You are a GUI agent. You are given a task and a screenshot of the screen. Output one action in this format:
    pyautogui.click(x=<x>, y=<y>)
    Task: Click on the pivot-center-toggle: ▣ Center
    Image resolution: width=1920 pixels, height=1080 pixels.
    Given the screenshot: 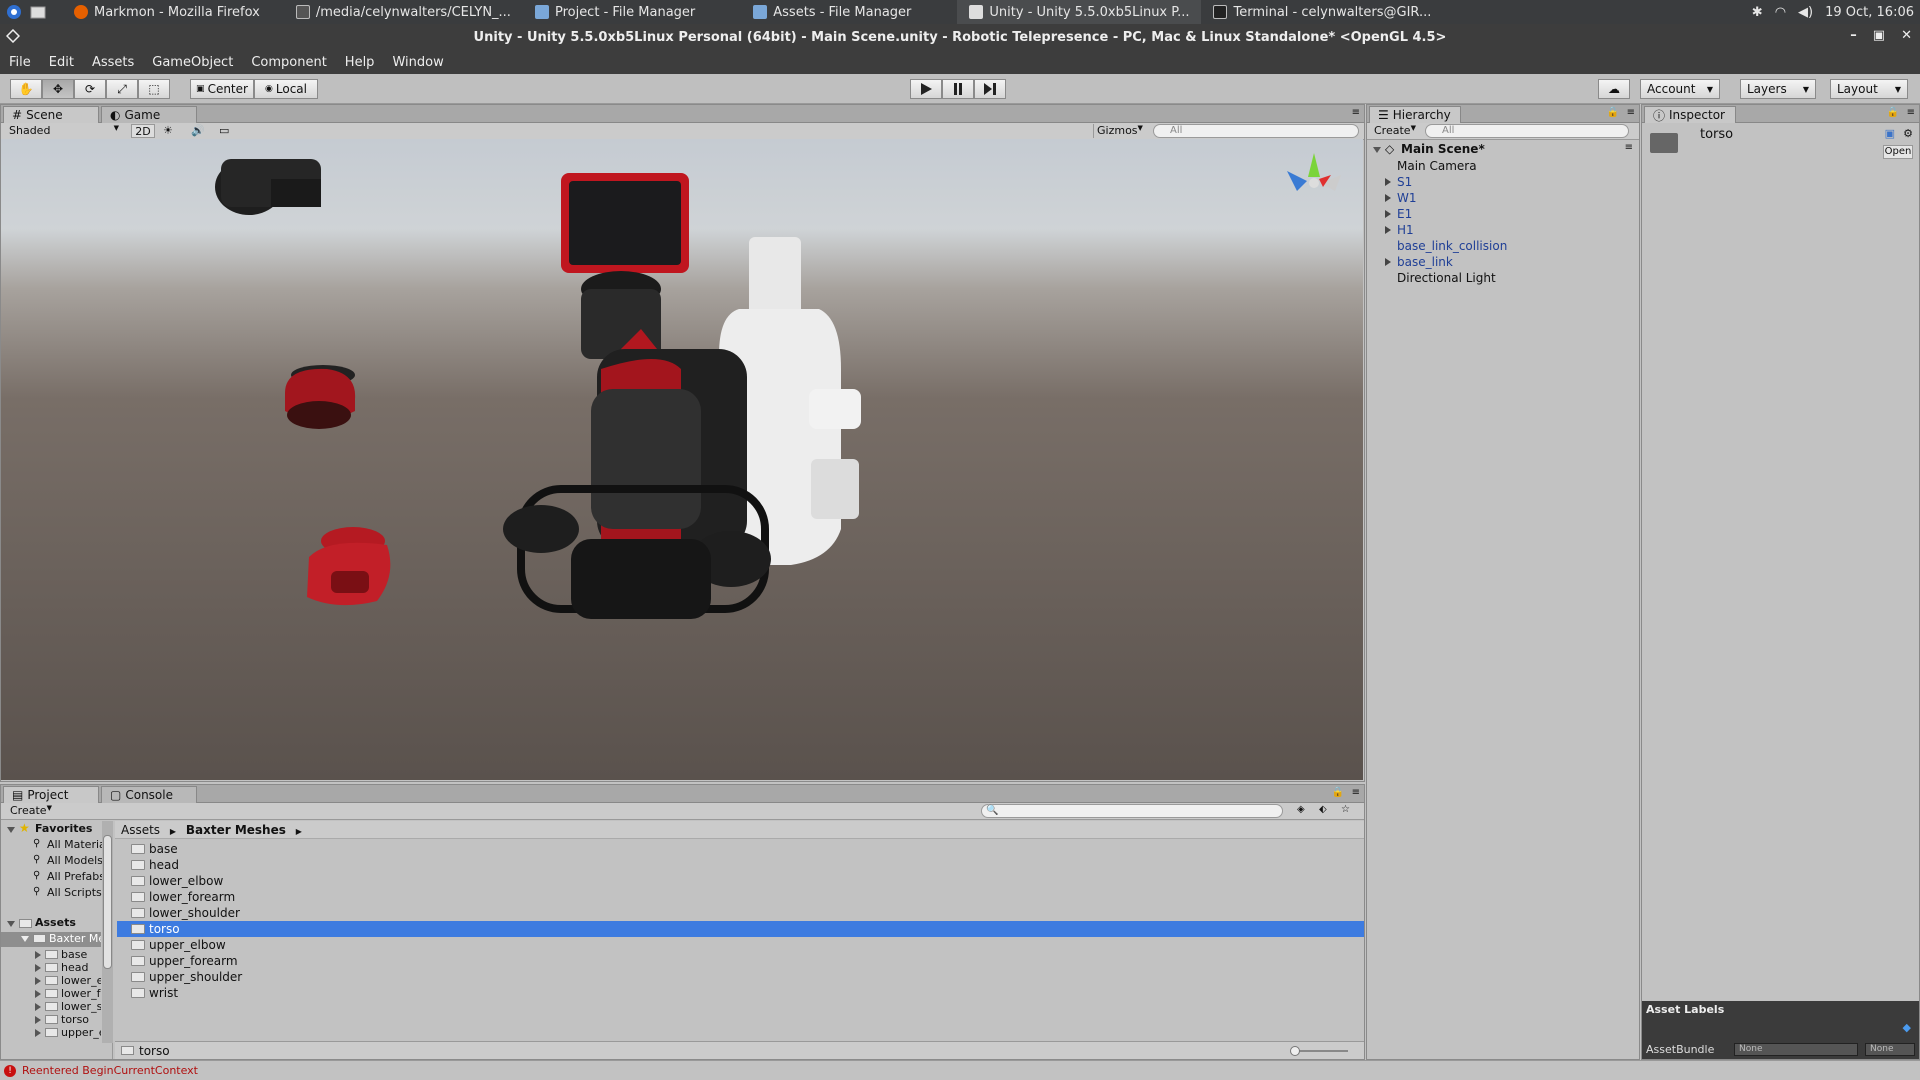 What is the action you would take?
    pyautogui.click(x=222, y=89)
    